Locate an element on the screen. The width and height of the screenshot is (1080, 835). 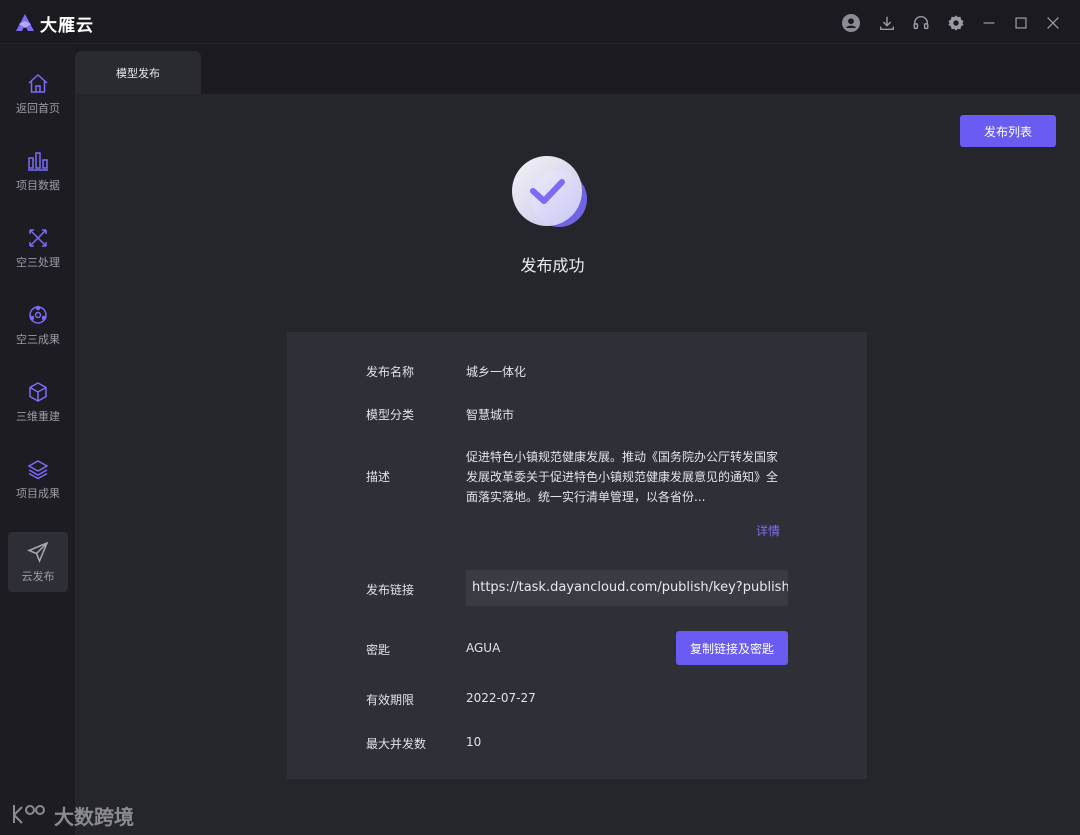
sidebar-item-label: 空三处理 is located at coordinates (38, 262).